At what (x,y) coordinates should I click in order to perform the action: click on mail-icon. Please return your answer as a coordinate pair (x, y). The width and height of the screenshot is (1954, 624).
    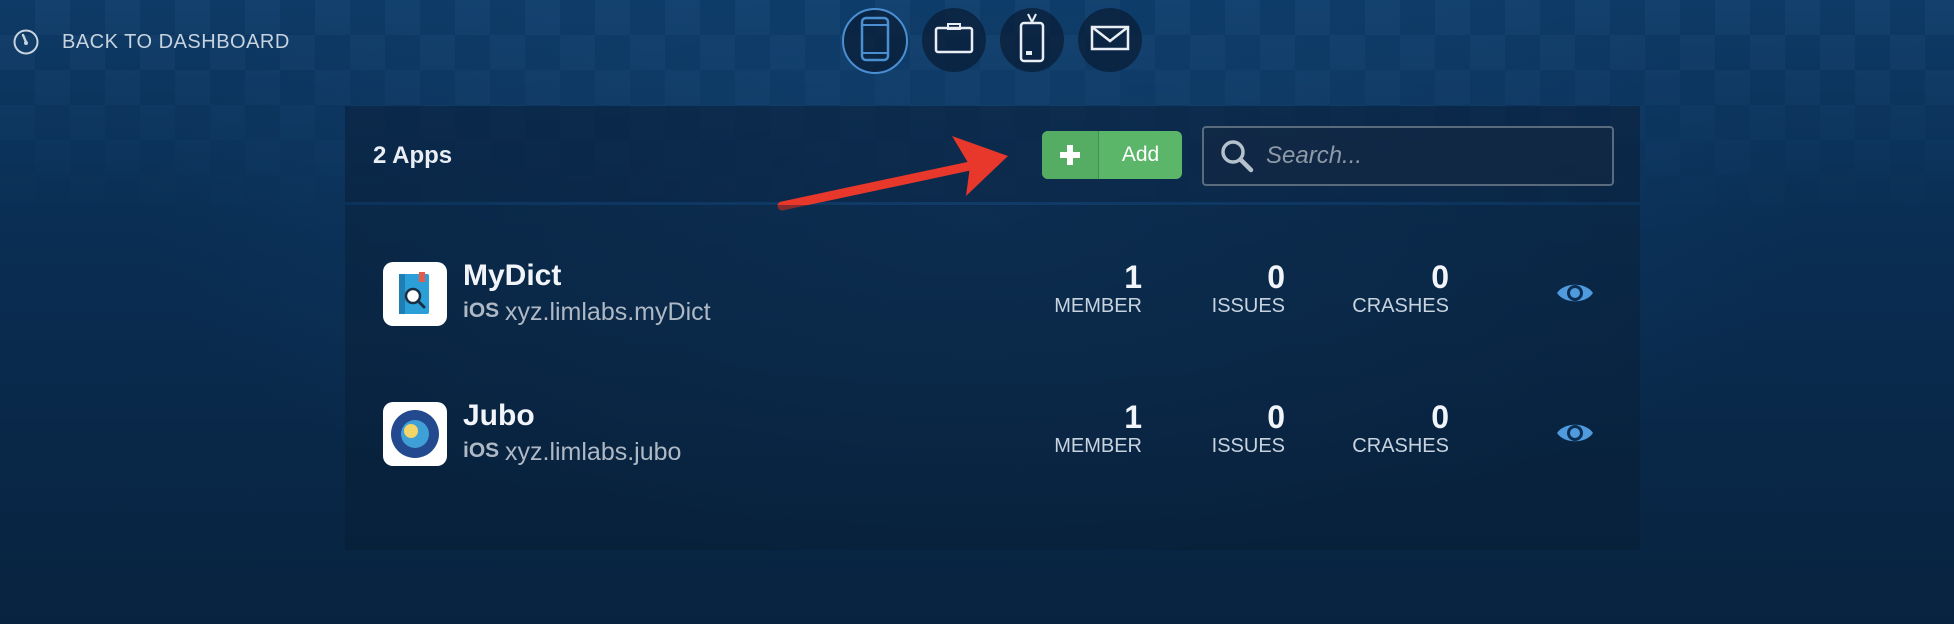
    Looking at the image, I should click on (1110, 40).